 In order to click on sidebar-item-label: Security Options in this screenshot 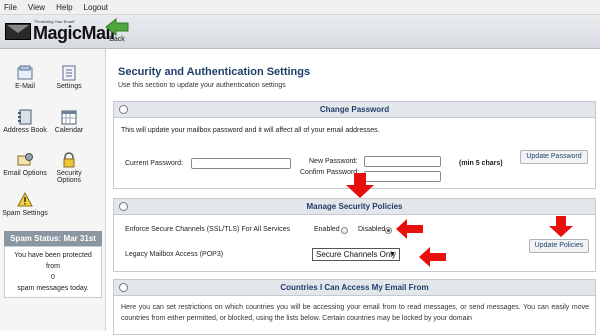, I will do `click(69, 177)`.